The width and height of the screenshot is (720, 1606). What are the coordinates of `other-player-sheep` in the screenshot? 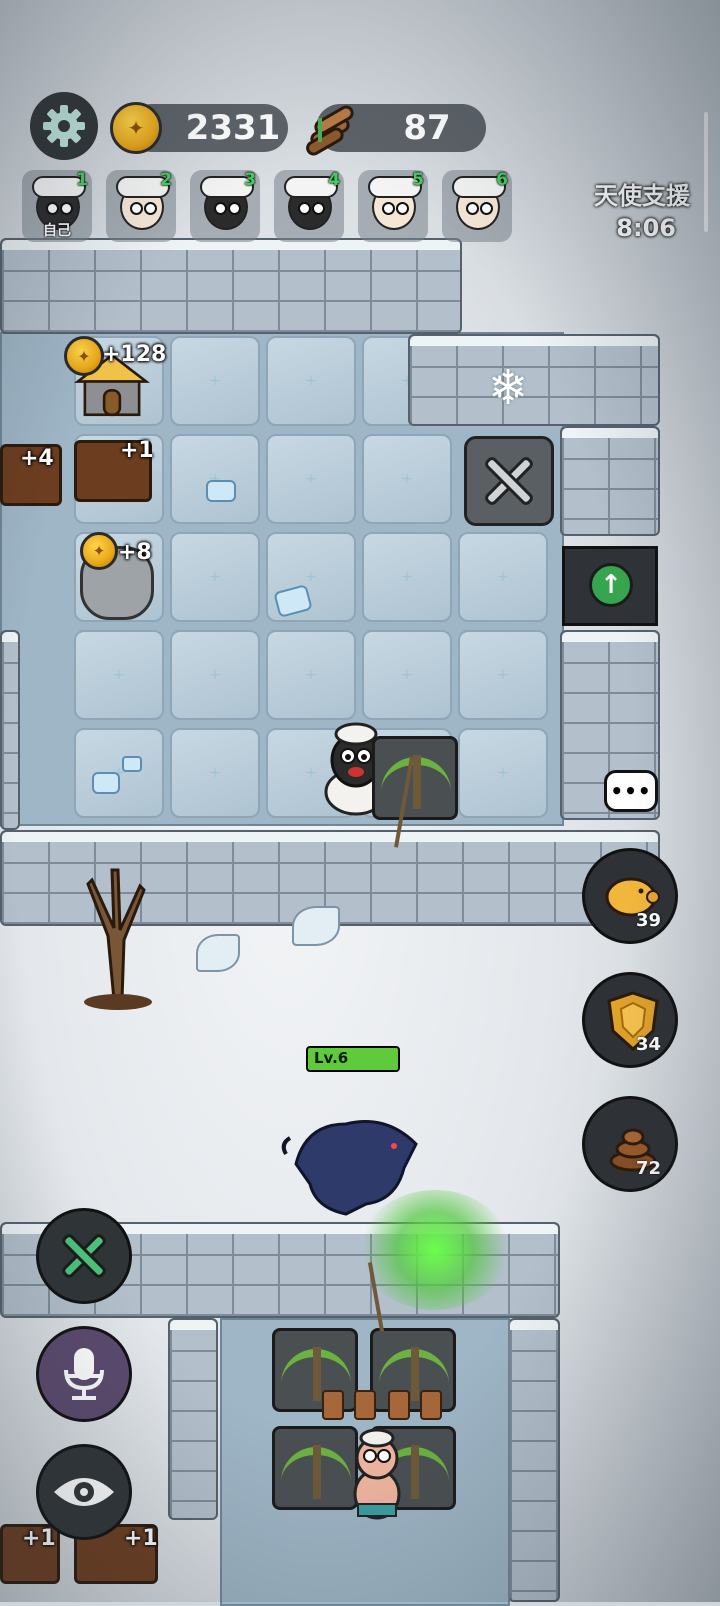 It's located at (377, 1474).